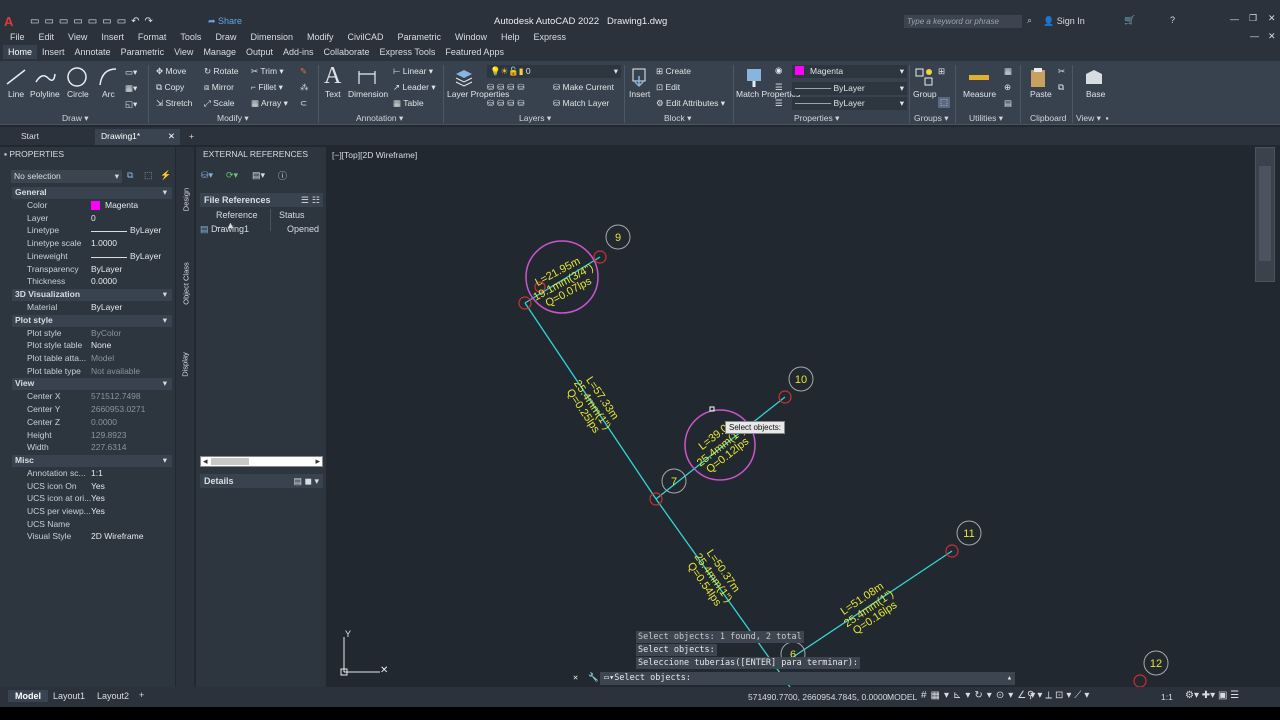 The width and height of the screenshot is (1280, 720). Describe the element at coordinates (259, 52) in the screenshot. I see `tab-output: Output` at that location.